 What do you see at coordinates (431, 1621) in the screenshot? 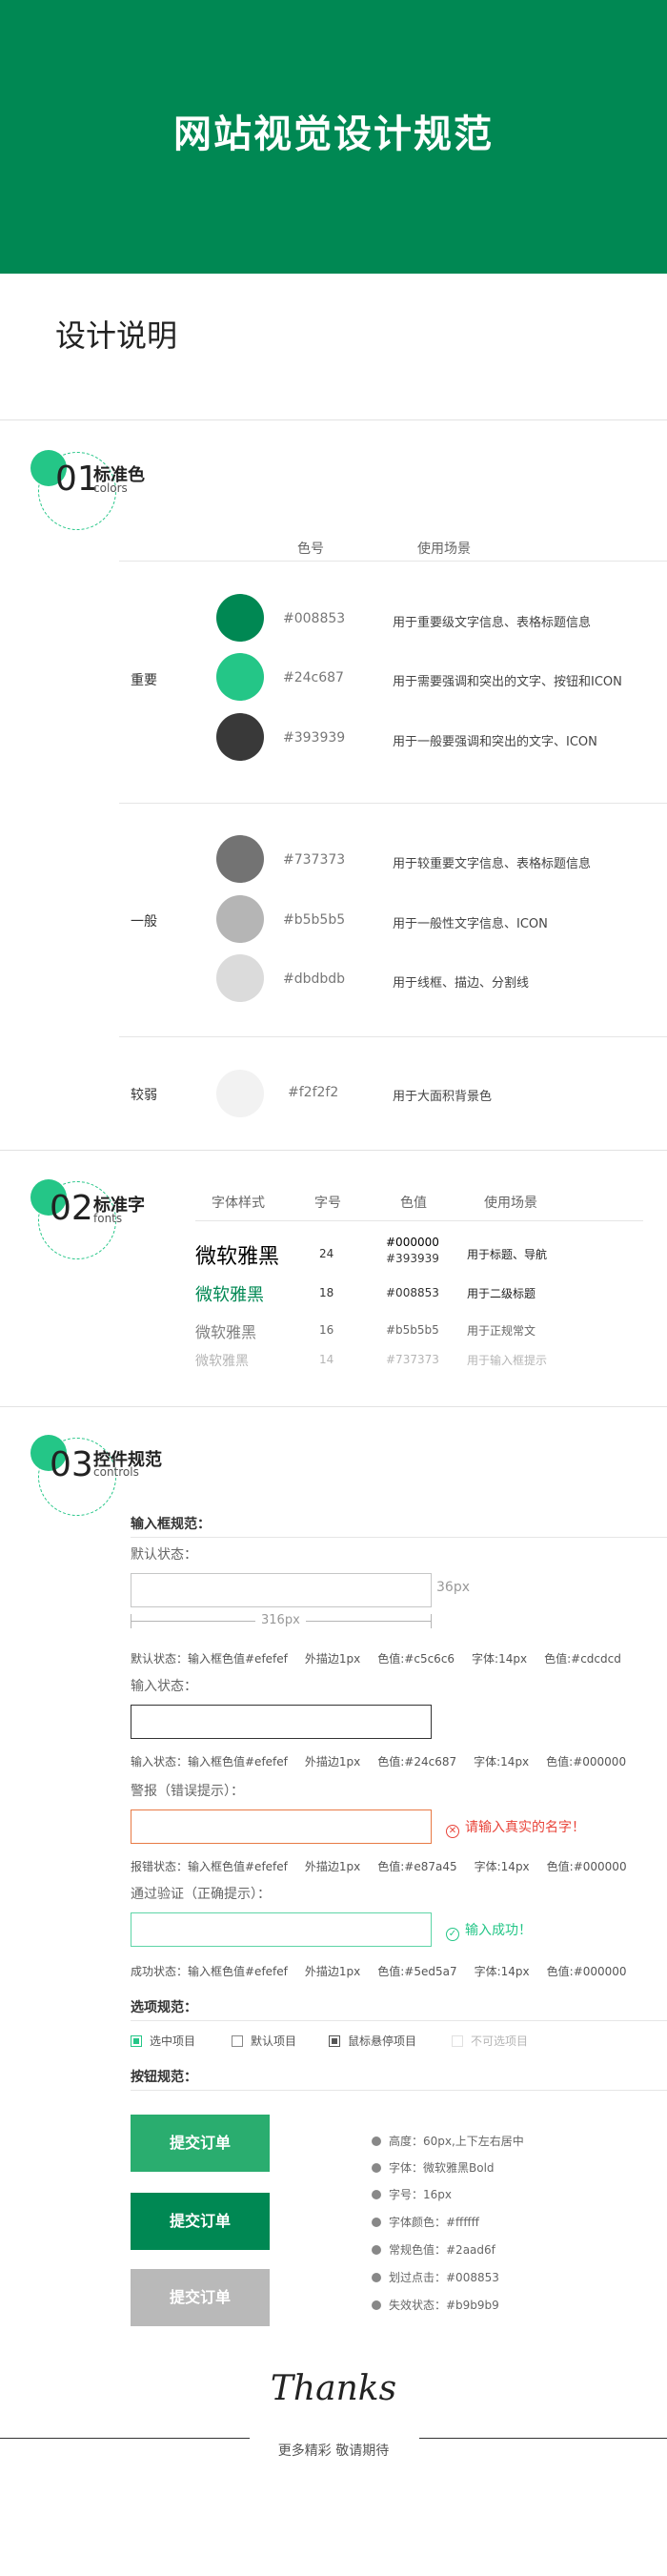
I see `width-dimension-tick` at bounding box center [431, 1621].